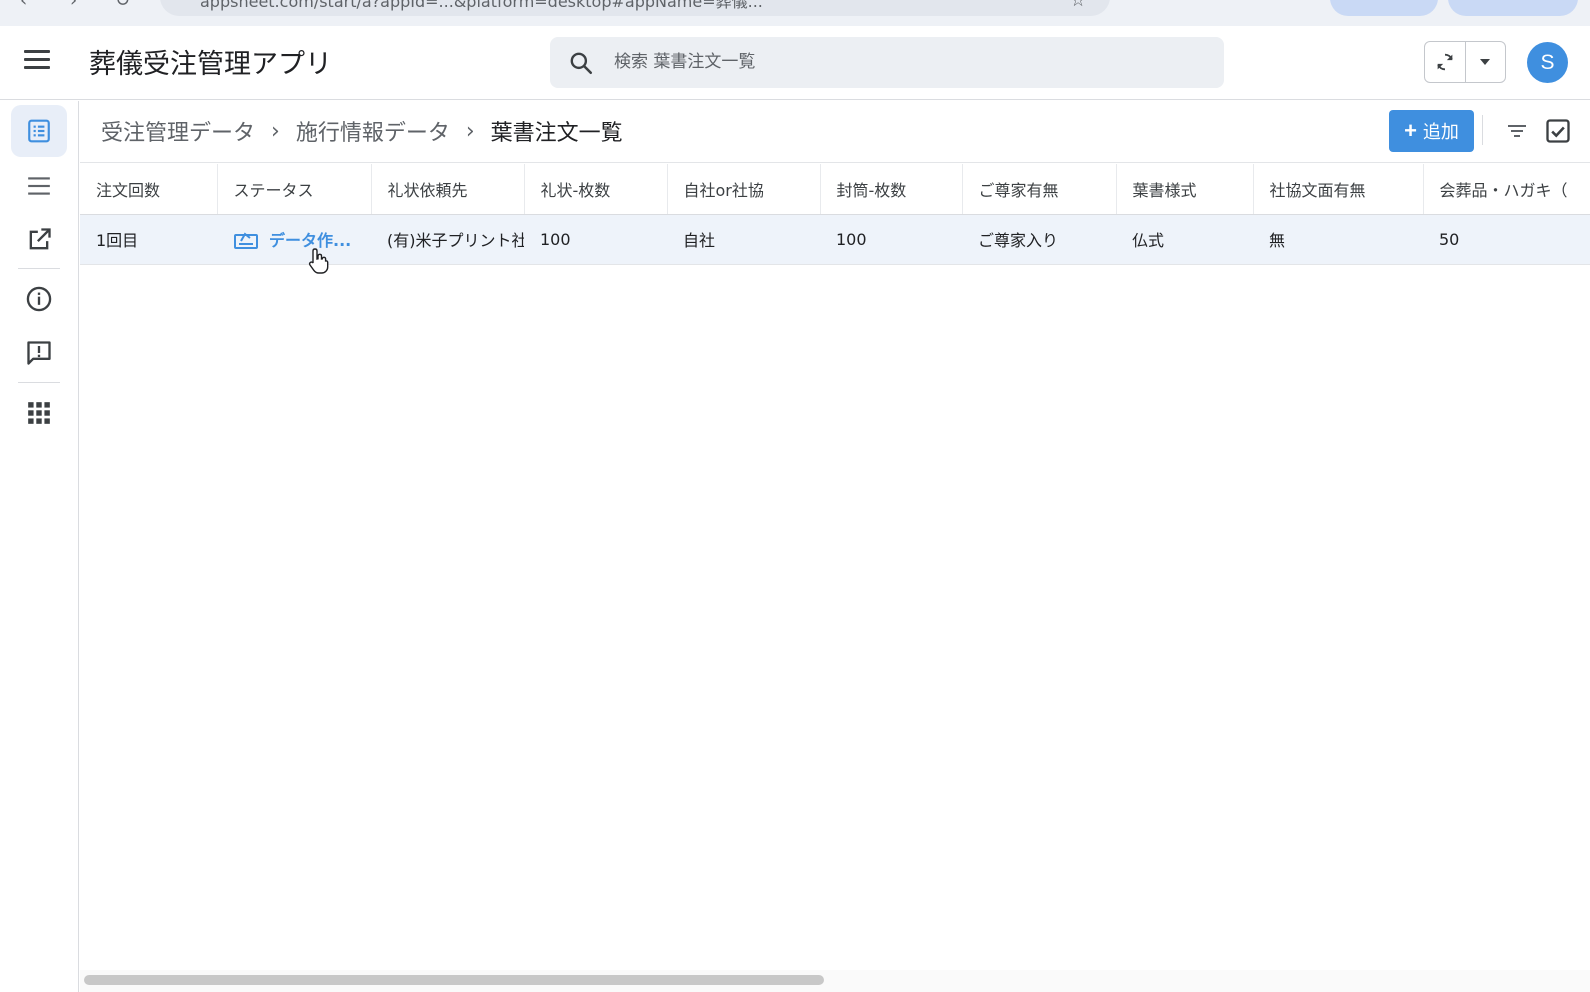 This screenshot has width=1590, height=992. I want to click on scrollbar-thumb, so click(454, 980).